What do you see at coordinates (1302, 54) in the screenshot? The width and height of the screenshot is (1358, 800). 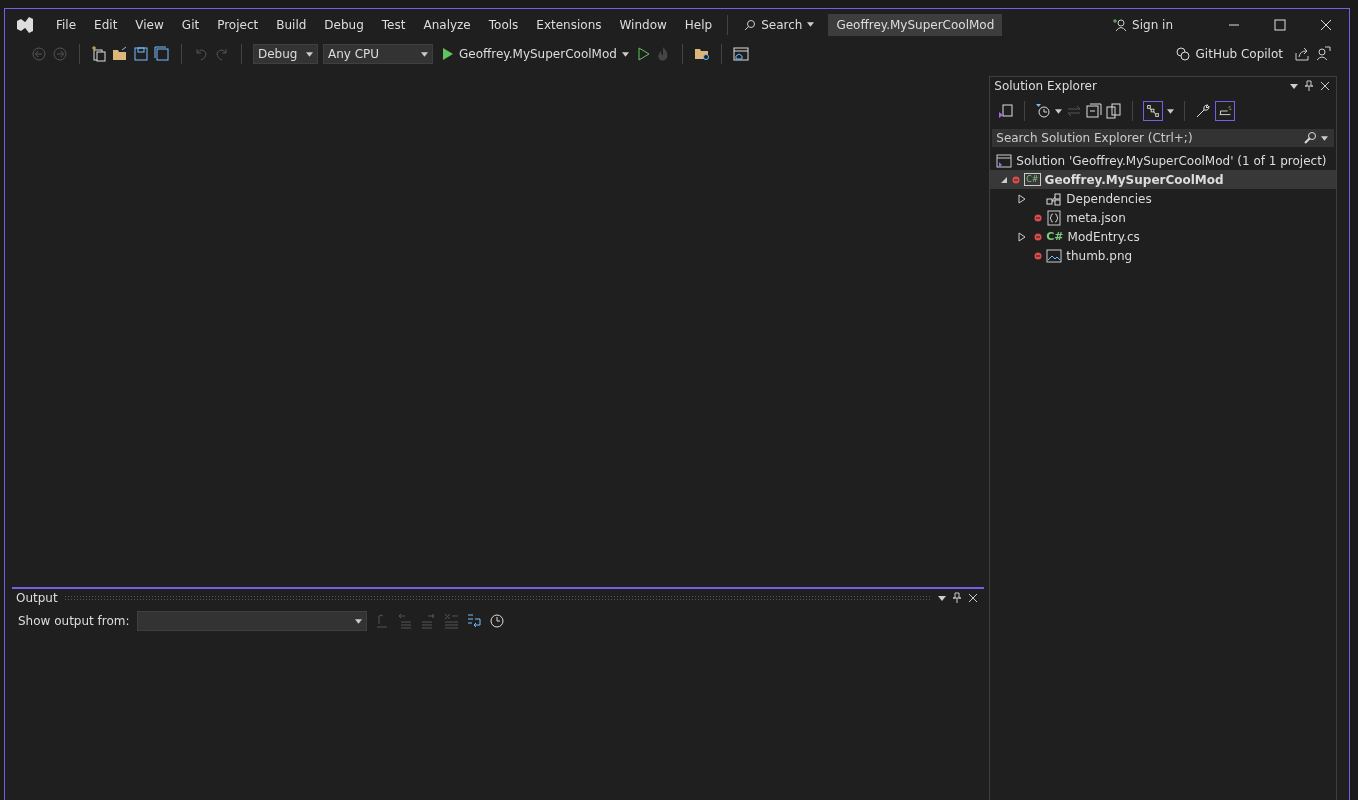 I see `share-icon` at bounding box center [1302, 54].